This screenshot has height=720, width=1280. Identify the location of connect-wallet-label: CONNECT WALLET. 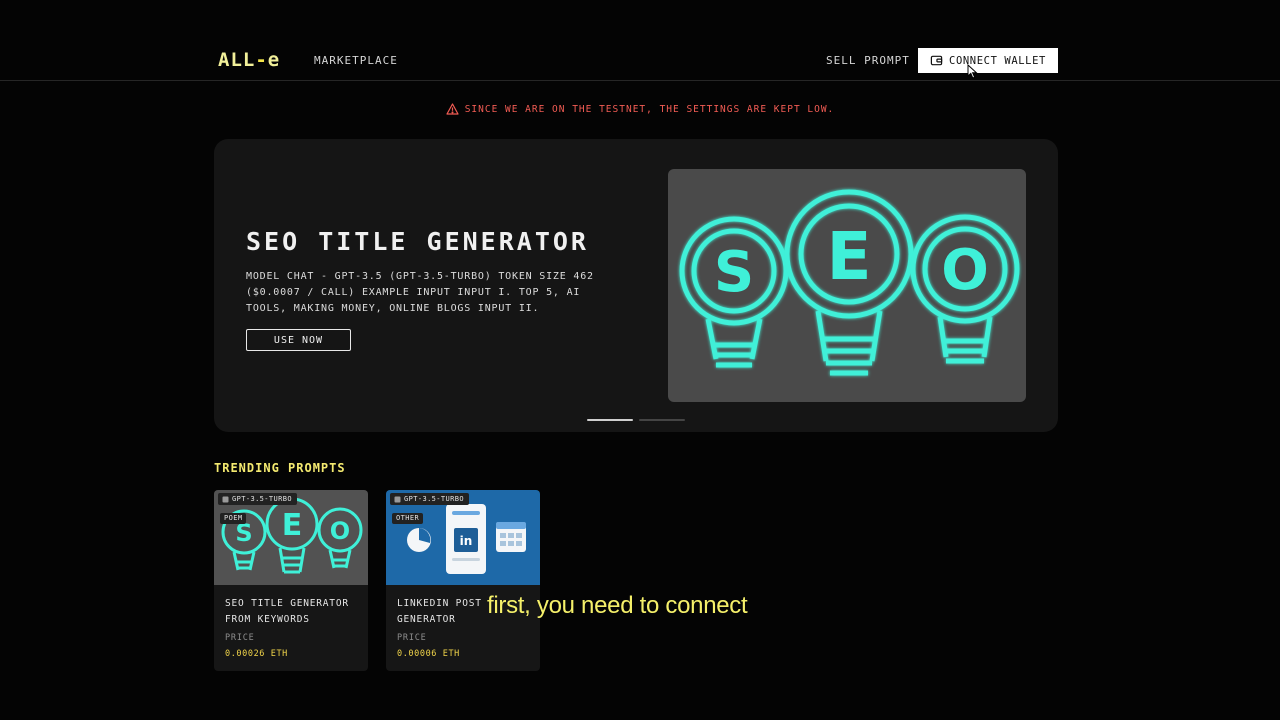
(997, 60).